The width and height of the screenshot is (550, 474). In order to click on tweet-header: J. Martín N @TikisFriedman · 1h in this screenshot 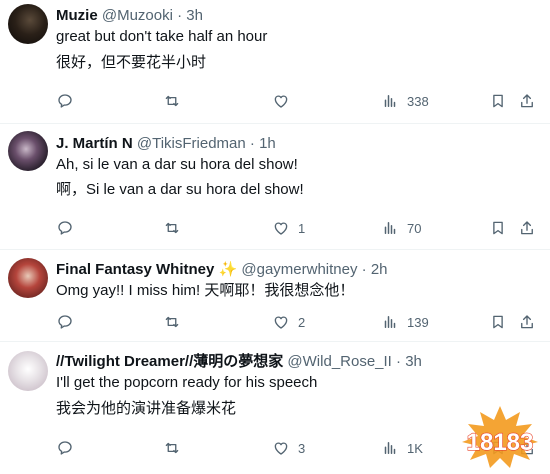, I will do `click(166, 144)`.